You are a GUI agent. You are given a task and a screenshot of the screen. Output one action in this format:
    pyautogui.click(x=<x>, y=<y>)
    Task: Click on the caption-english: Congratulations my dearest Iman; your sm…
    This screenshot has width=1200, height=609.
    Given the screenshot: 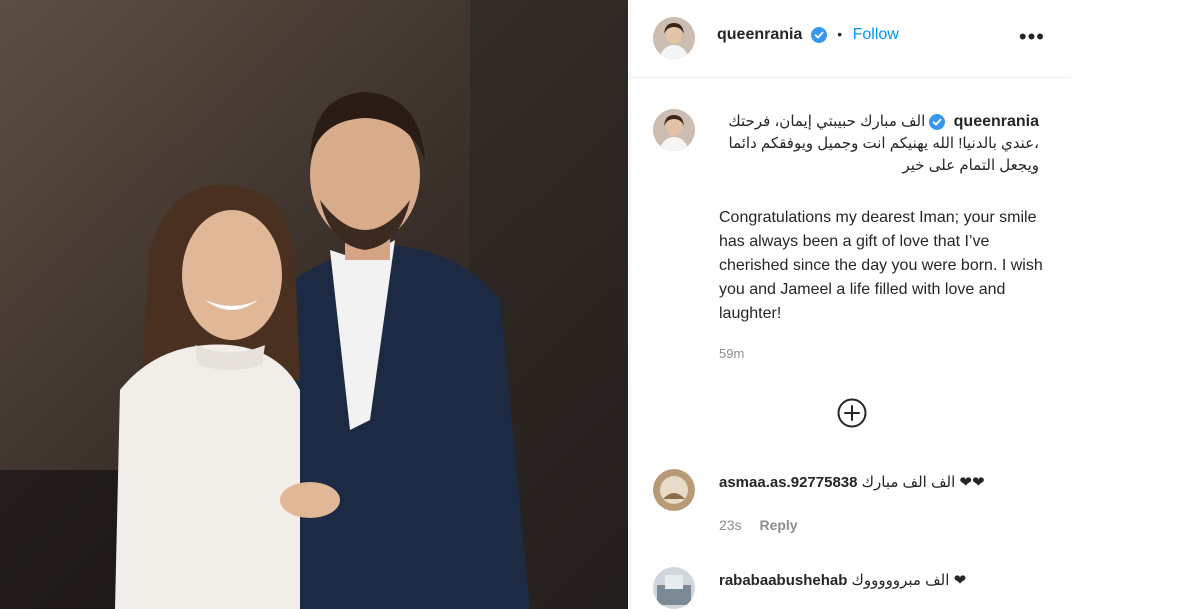 What is the action you would take?
    pyautogui.click(x=881, y=265)
    